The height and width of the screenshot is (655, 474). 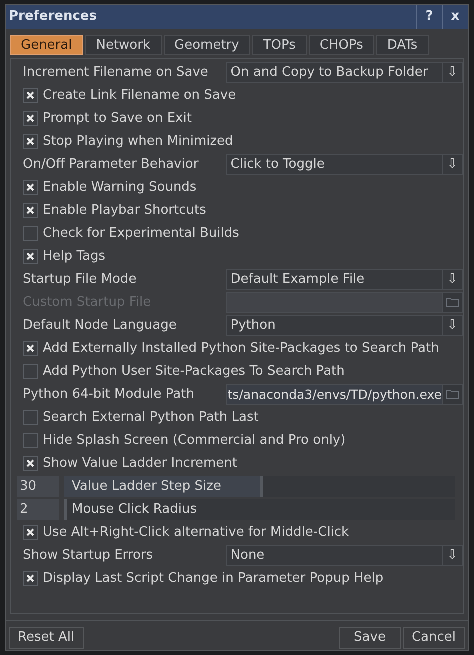 I want to click on close-button: x, so click(x=455, y=17).